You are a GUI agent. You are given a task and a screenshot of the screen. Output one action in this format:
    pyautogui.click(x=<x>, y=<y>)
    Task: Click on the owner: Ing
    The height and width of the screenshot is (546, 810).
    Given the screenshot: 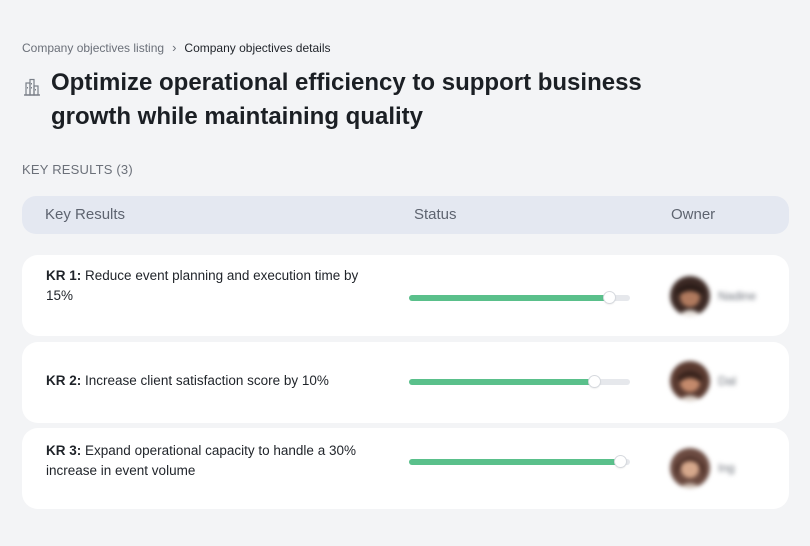 What is the action you would take?
    pyautogui.click(x=702, y=468)
    